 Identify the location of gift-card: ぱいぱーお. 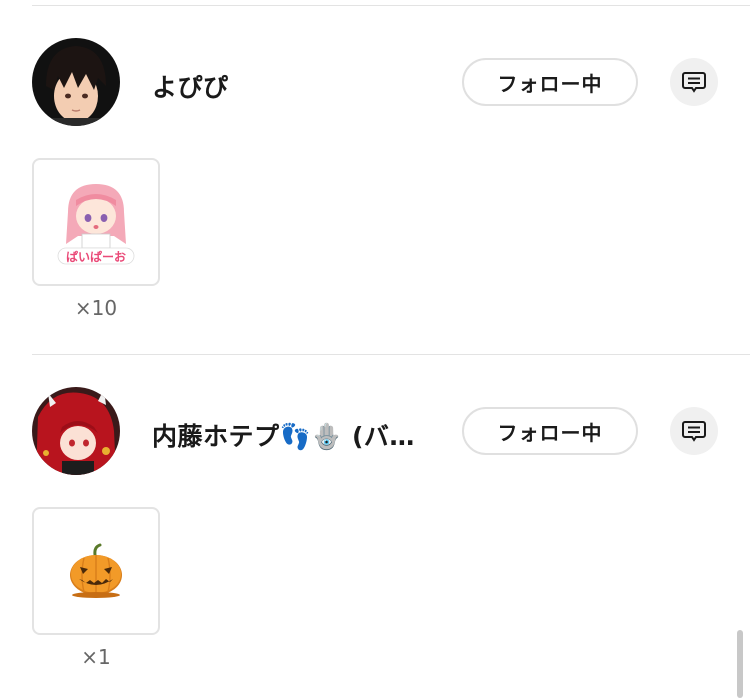
(96, 222).